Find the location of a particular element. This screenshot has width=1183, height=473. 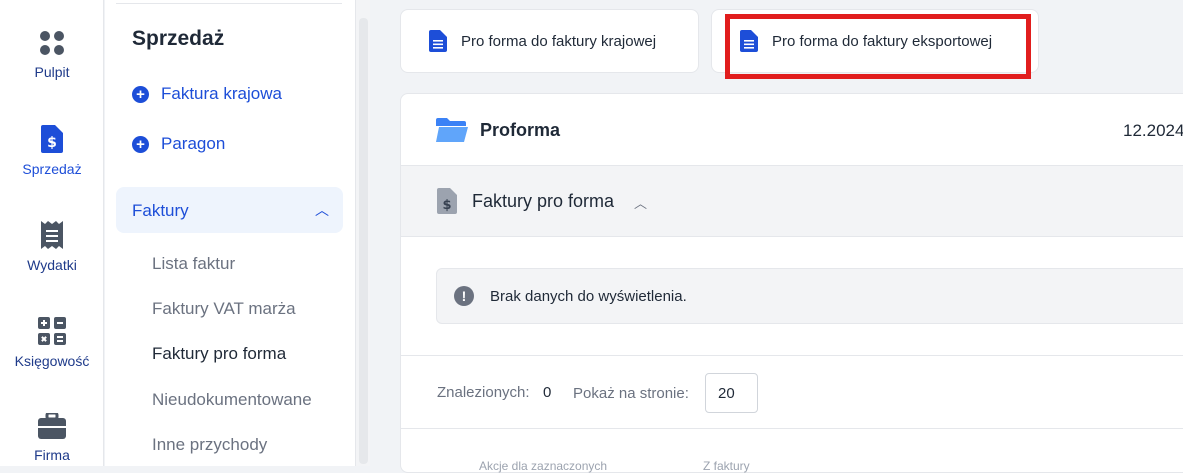

calculator-icon is located at coordinates (52, 331).